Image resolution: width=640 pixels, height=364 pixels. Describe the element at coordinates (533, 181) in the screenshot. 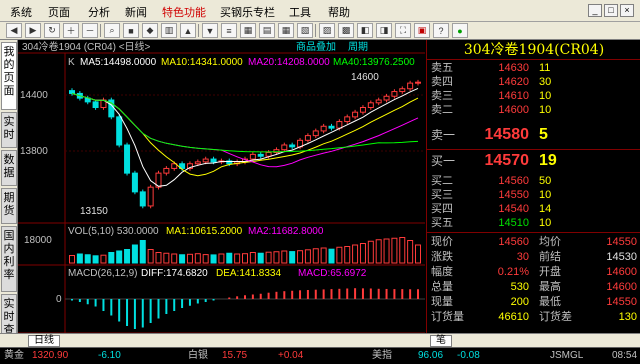

I see `bid-row-2: 买二 14560 50` at that location.